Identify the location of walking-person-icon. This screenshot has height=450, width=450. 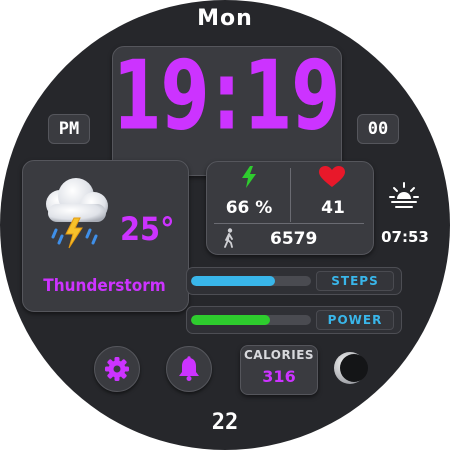
(228, 238).